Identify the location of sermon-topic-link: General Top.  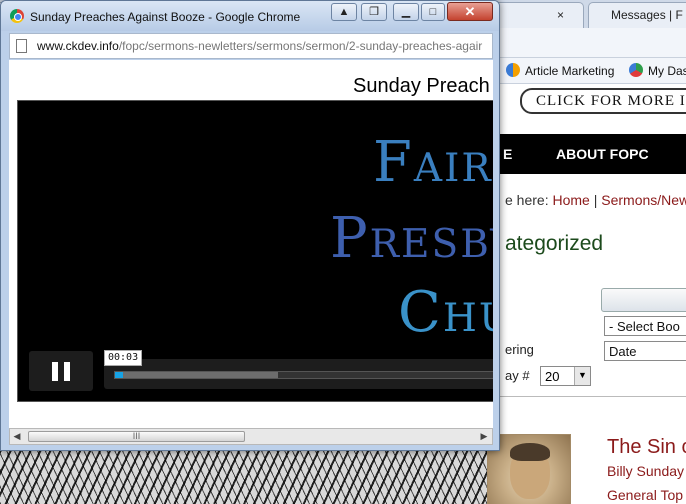
(645, 495).